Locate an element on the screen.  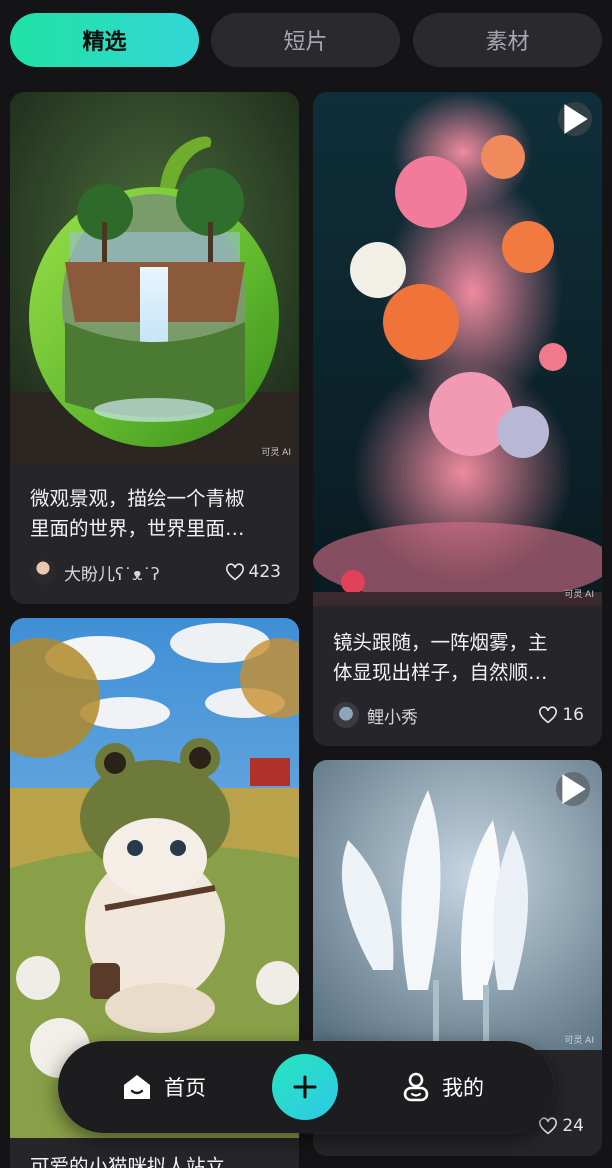
card-caption: 可爱的小猫咪拟人站立 is located at coordinates (154, 1160).